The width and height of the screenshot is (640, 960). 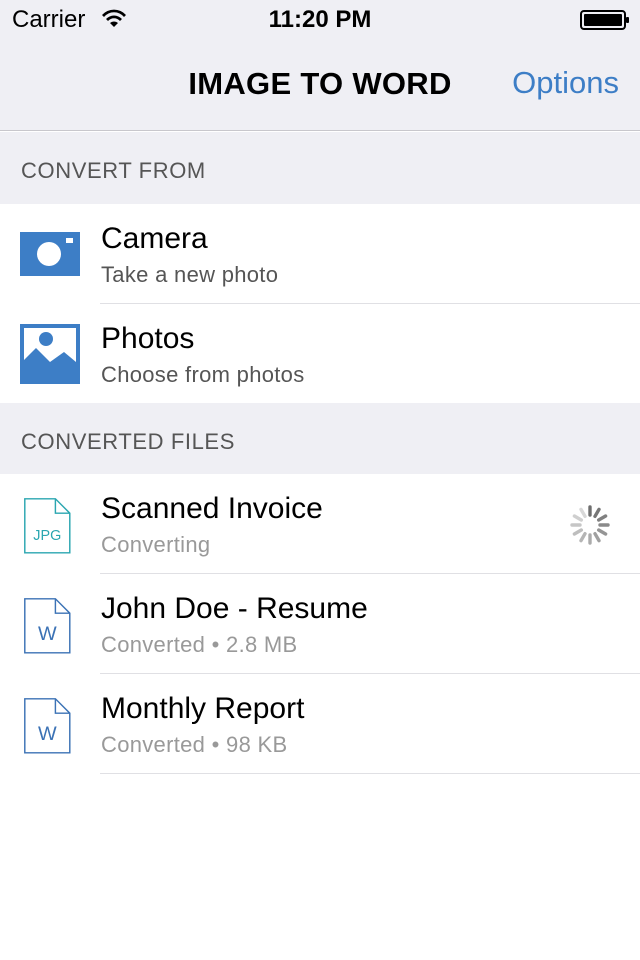 What do you see at coordinates (47, 526) in the screenshot?
I see `jpg-file-icon: JPG` at bounding box center [47, 526].